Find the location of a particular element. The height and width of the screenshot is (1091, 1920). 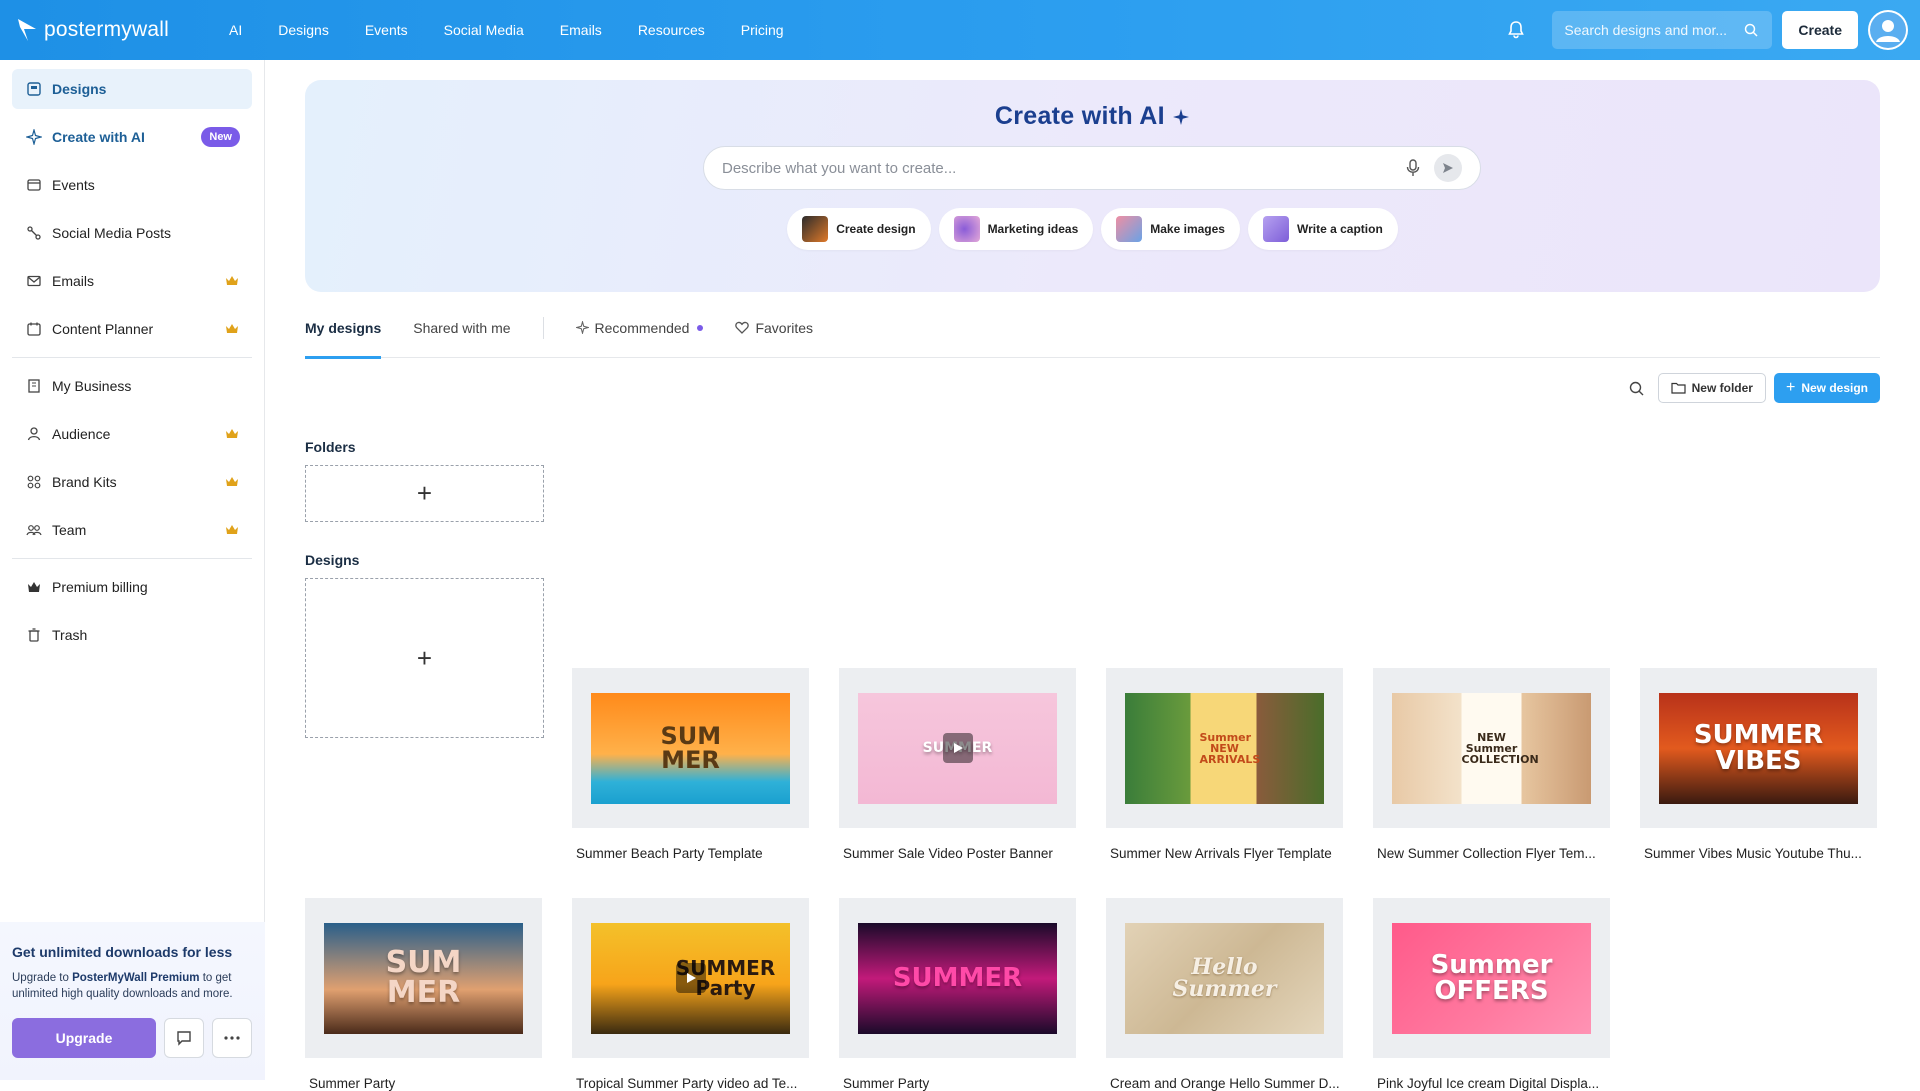

feedback-icon is located at coordinates (184, 1038).